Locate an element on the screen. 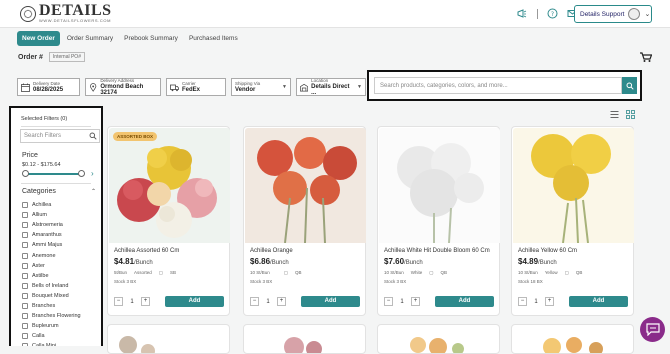 The image size is (670, 354). carrier-selector: Carrier FedEx is located at coordinates (196, 87).